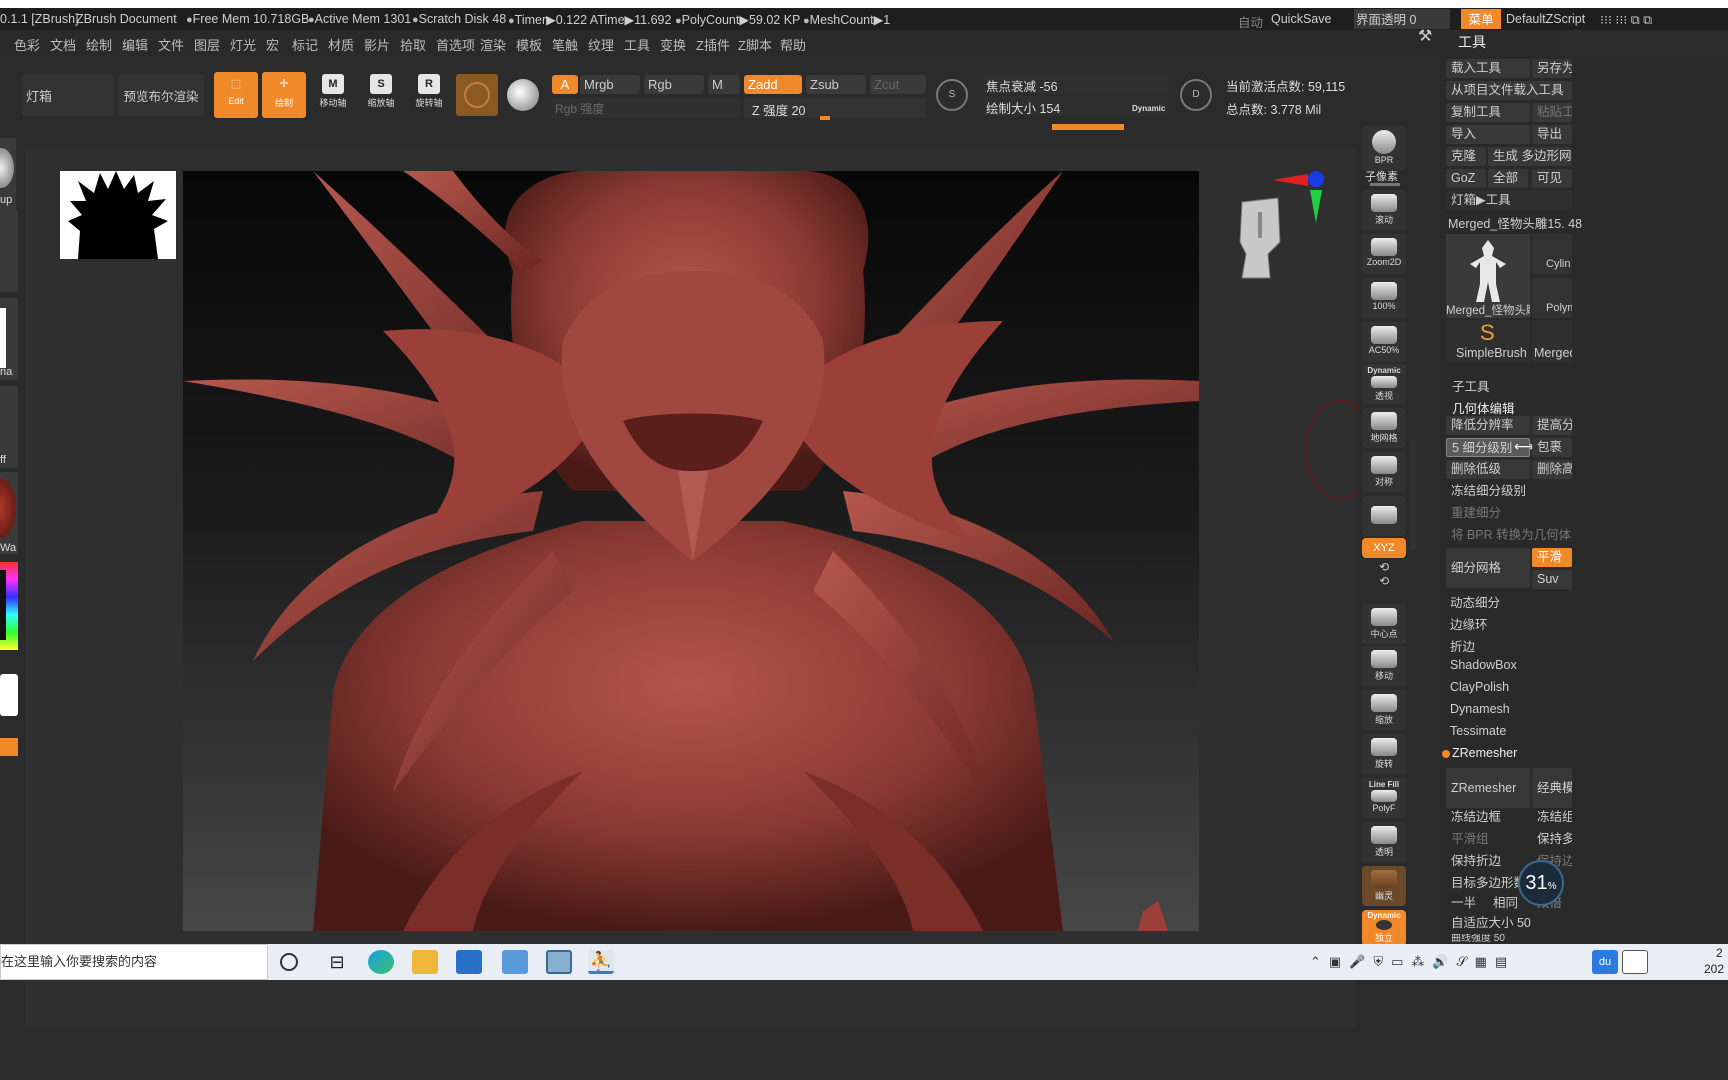 The width and height of the screenshot is (1728, 1080). What do you see at coordinates (134, 962) in the screenshot?
I see `taskbar-search-input: 在这里输入你要搜索的内容` at bounding box center [134, 962].